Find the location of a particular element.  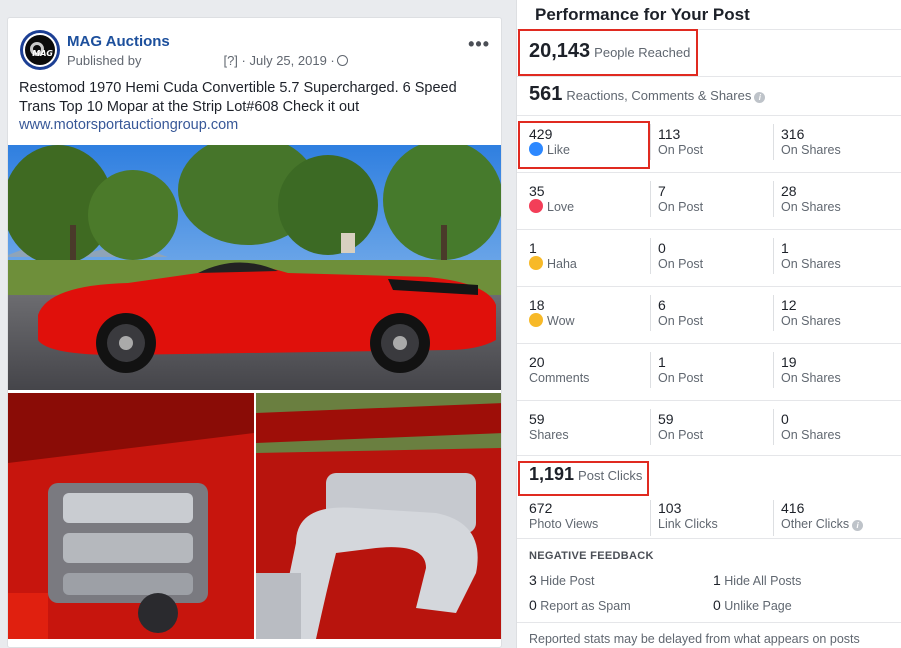

on-shares-value: 0 is located at coordinates (785, 419).